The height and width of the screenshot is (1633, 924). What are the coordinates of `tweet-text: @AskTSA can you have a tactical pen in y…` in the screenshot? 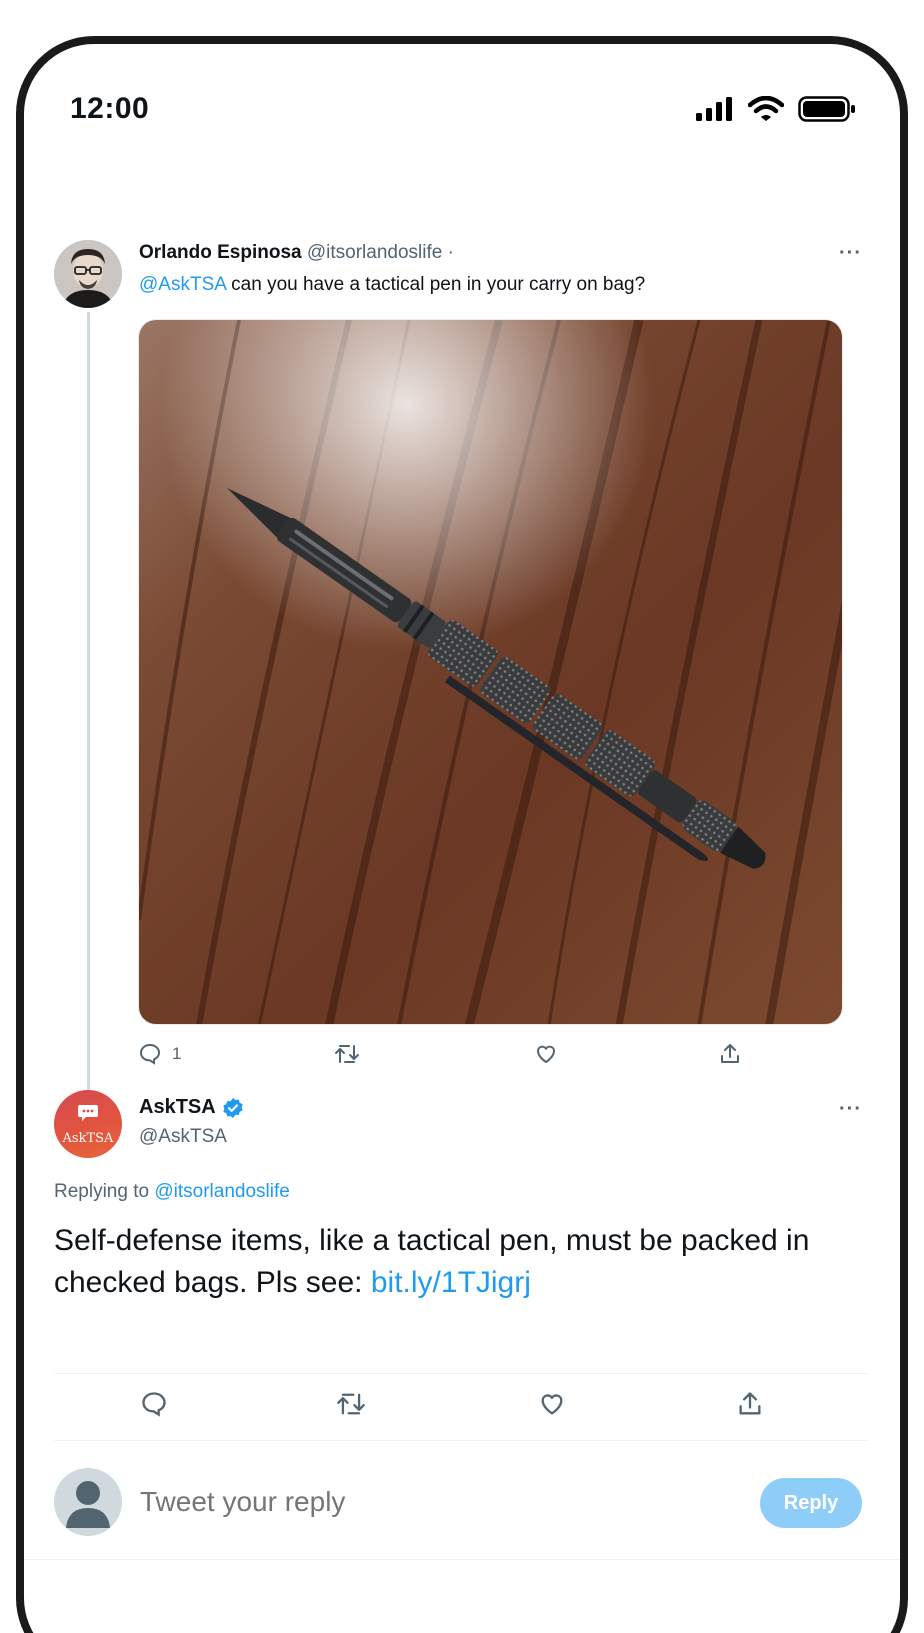 It's located at (392, 285).